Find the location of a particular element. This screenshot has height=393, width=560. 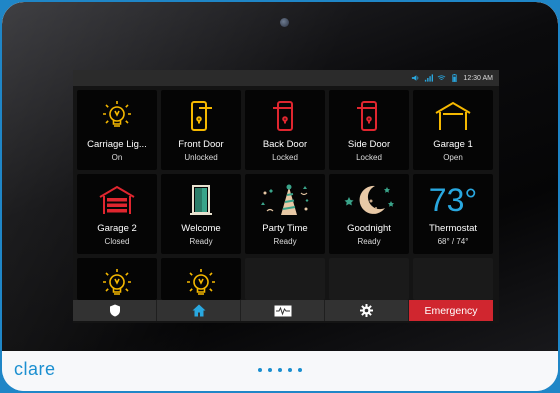

tile-front-door: Front Door Unlocked is located at coordinates (201, 130).